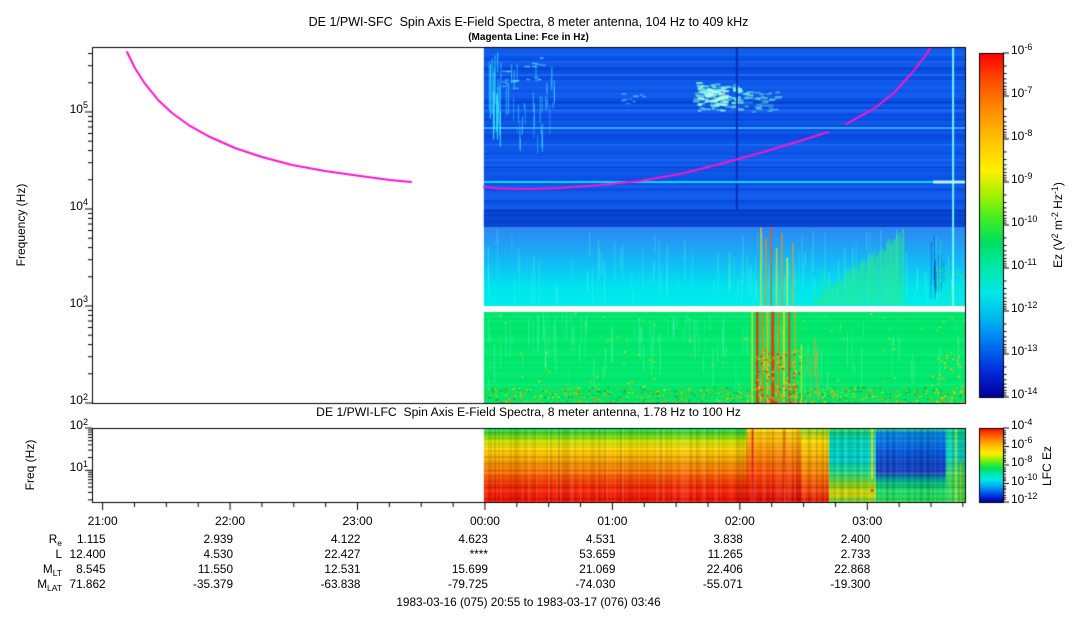 This screenshot has width=1083, height=620. I want to click on table-cell: -79.725, so click(467, 584).